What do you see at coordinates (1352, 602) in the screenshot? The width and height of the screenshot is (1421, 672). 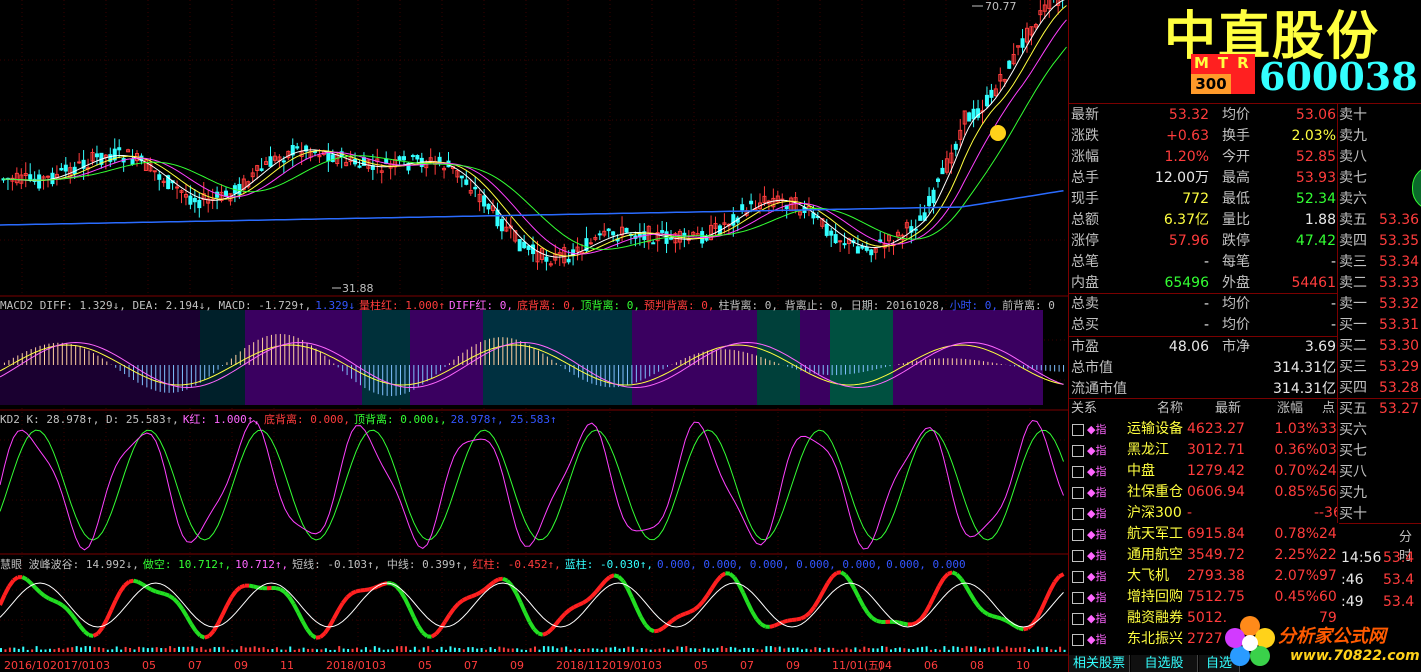 I see `tick-time: :49` at bounding box center [1352, 602].